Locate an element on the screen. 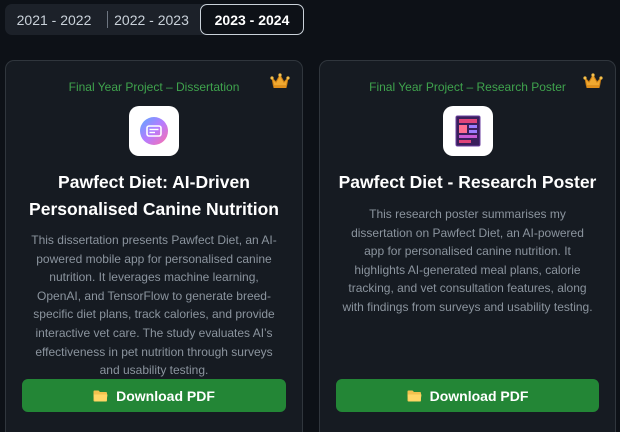 The image size is (620, 432). poster-icon is located at coordinates (467, 131).